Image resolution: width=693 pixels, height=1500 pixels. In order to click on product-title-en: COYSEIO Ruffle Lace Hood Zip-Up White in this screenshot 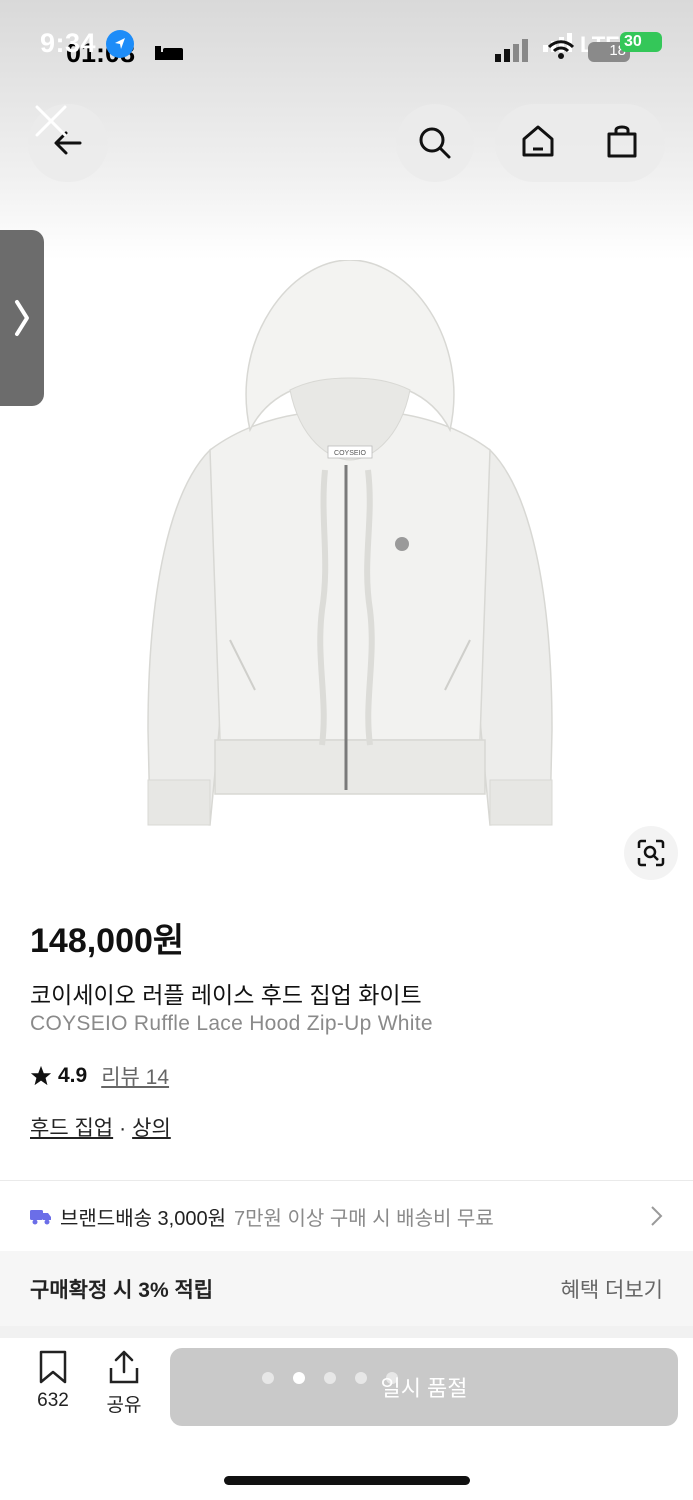, I will do `click(231, 1023)`.